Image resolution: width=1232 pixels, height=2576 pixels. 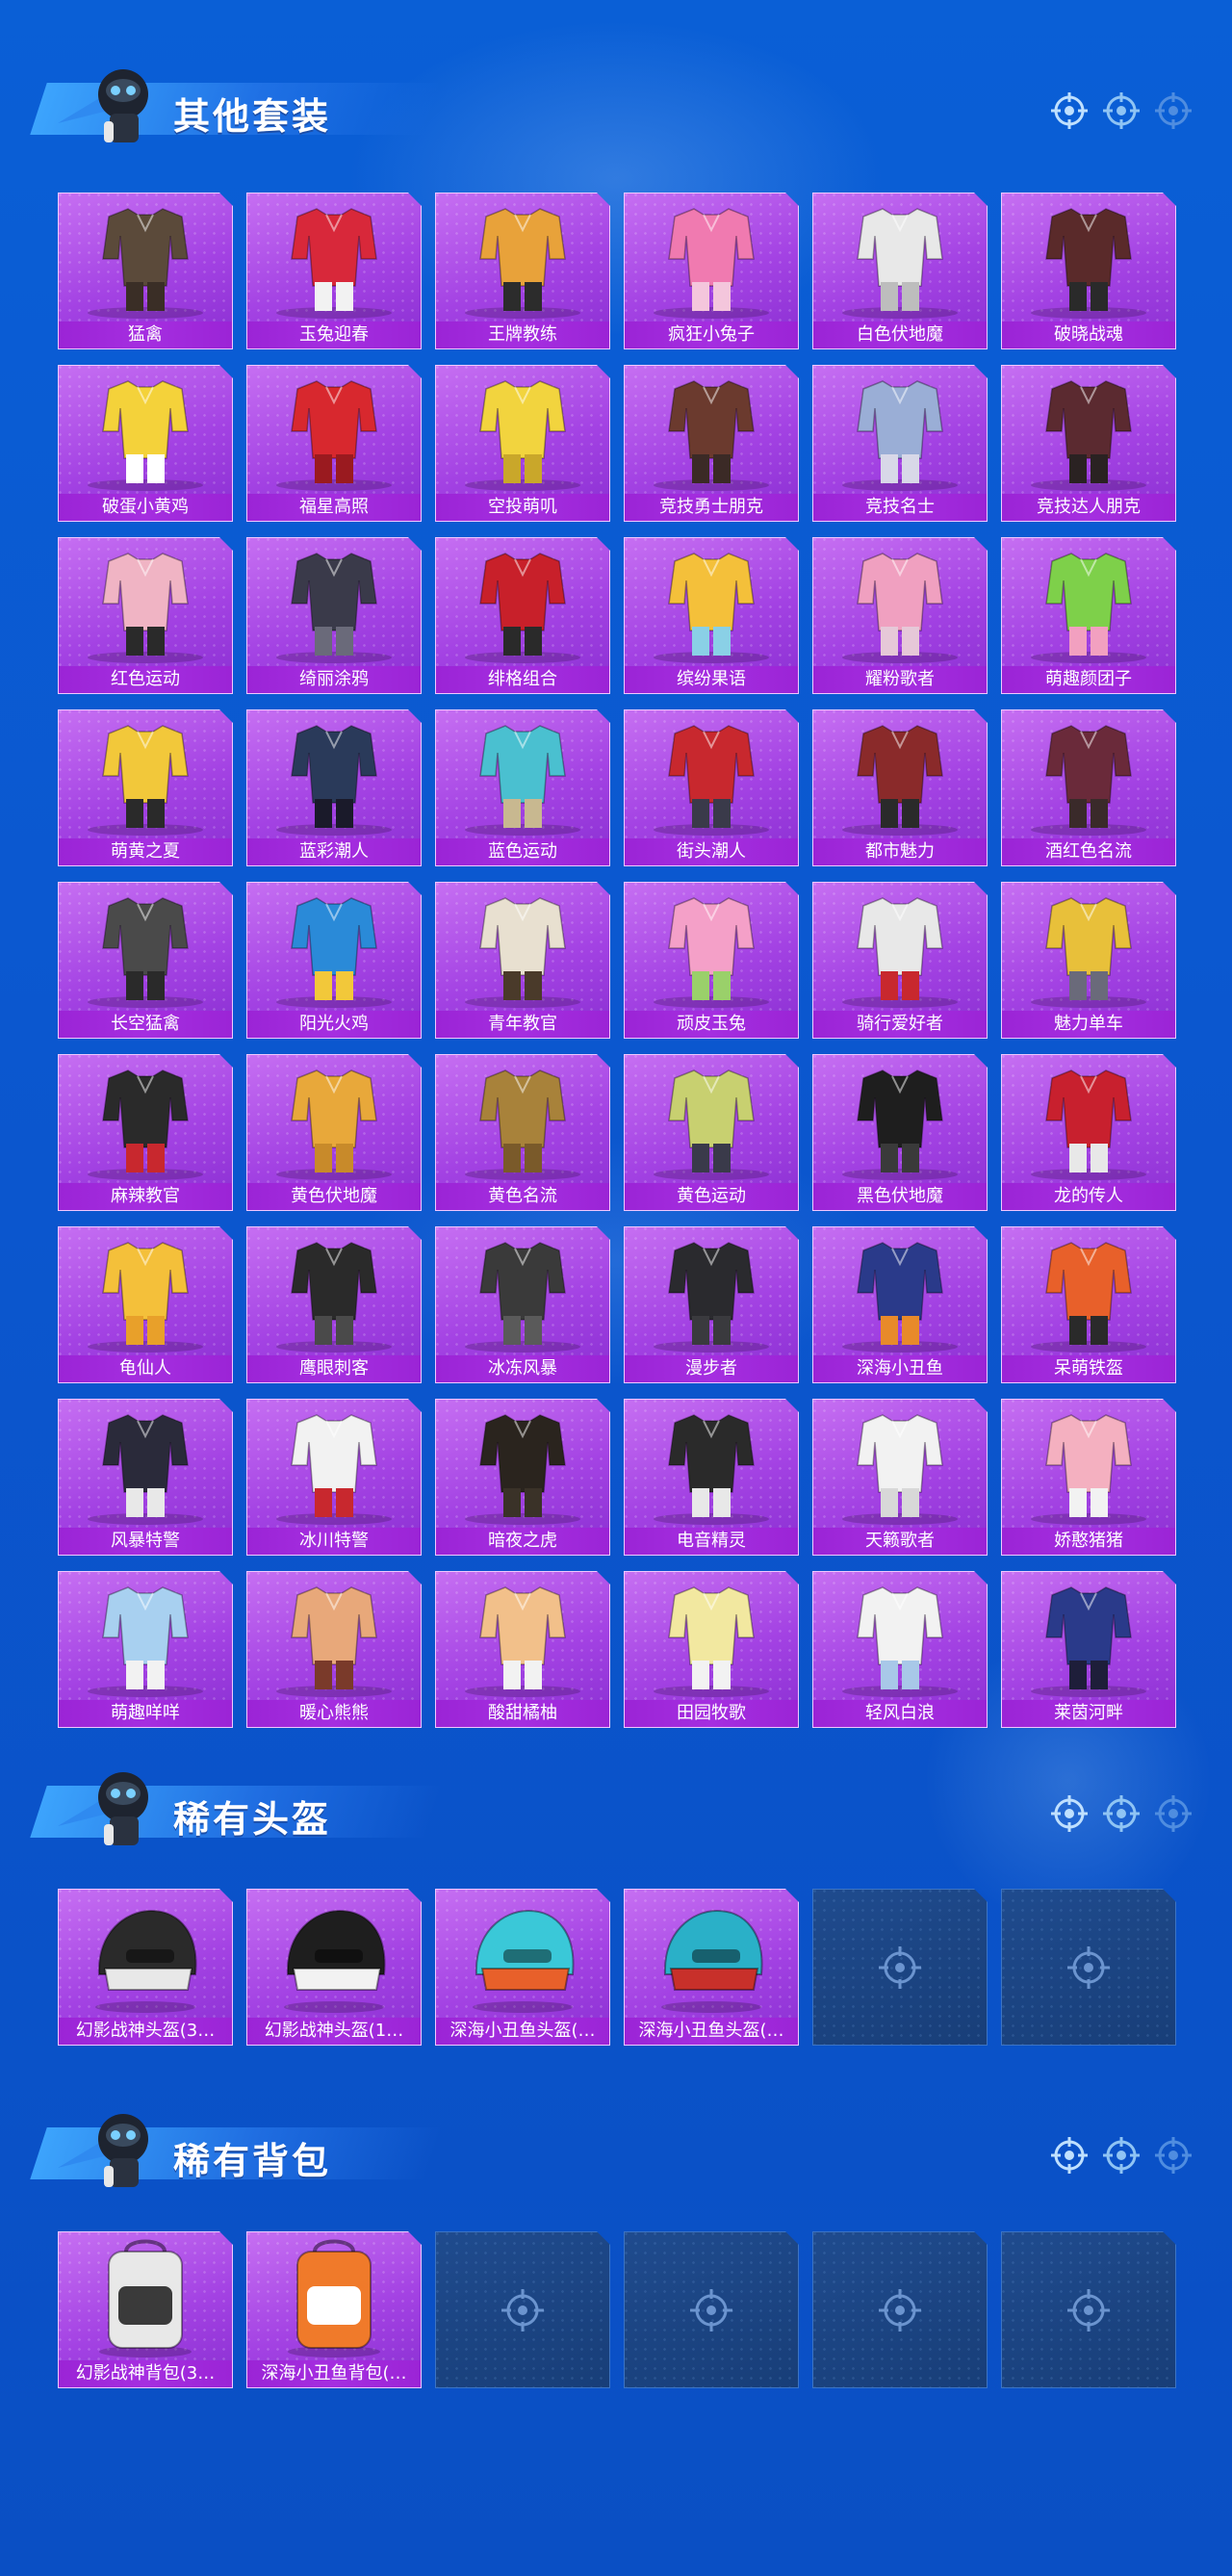 What do you see at coordinates (900, 271) in the screenshot?
I see `item-card: 白色伏地魔` at bounding box center [900, 271].